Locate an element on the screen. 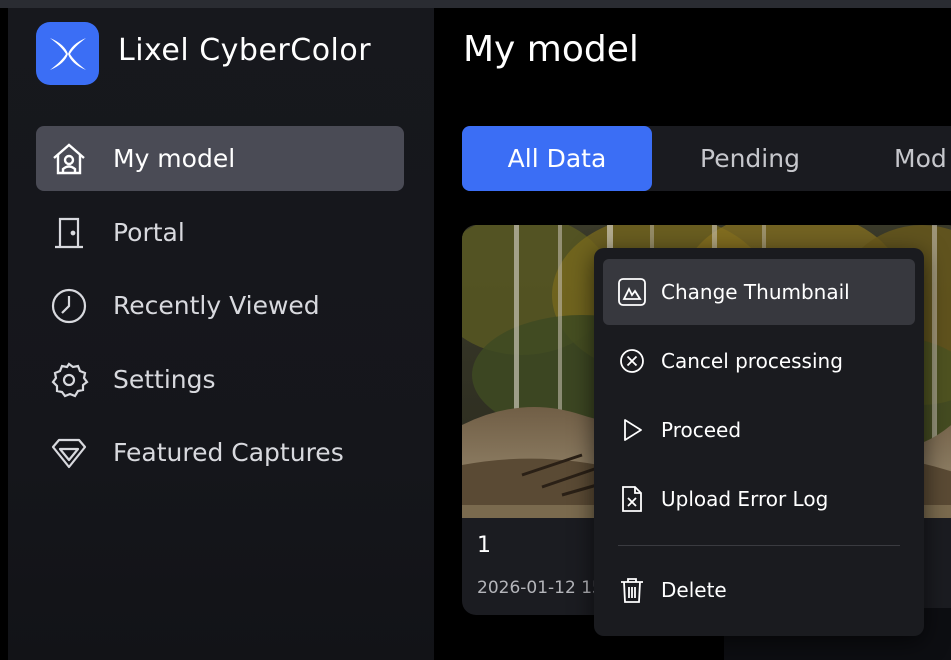  file-error-icon is located at coordinates (632, 499).